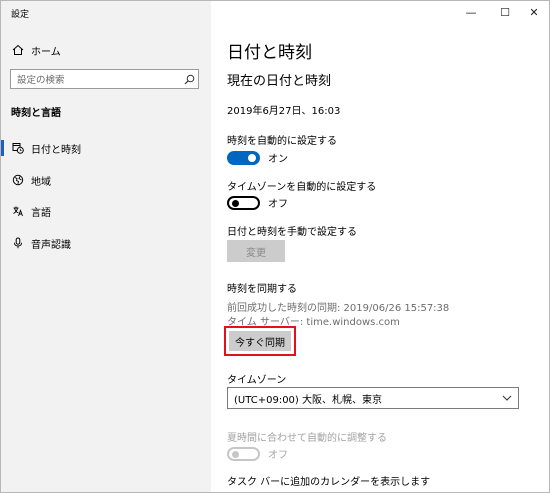  I want to click on auto-timezone-state: オフ, so click(278, 204).